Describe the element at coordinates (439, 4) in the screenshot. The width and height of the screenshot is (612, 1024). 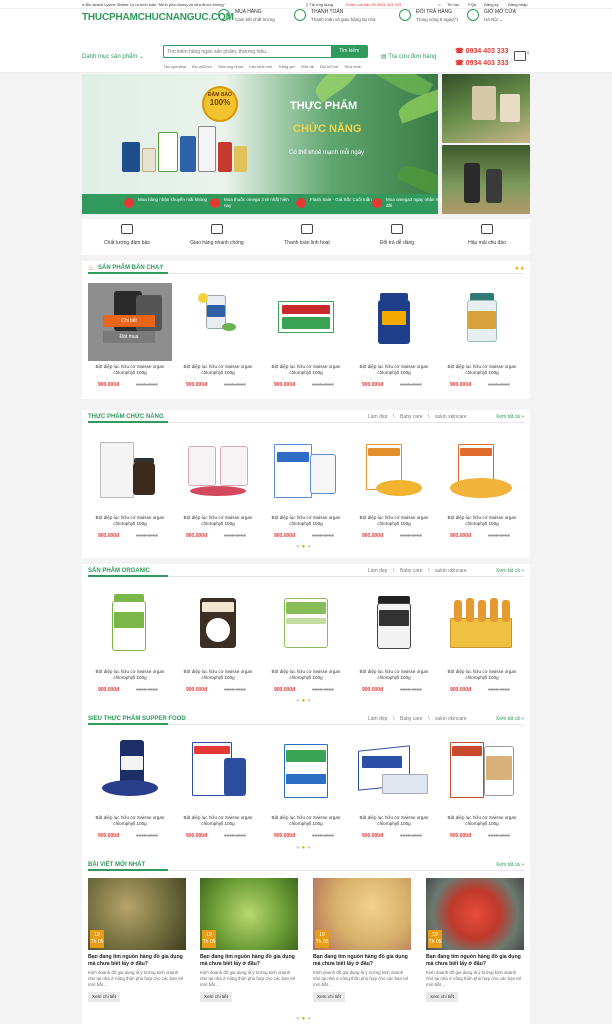
I see `home-icon: ⌂` at that location.